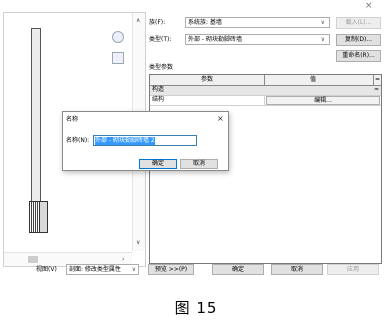 The image size is (392, 332). What do you see at coordinates (257, 22) in the screenshot?
I see `family-select: 系统族: 基墙 ∨` at bounding box center [257, 22].